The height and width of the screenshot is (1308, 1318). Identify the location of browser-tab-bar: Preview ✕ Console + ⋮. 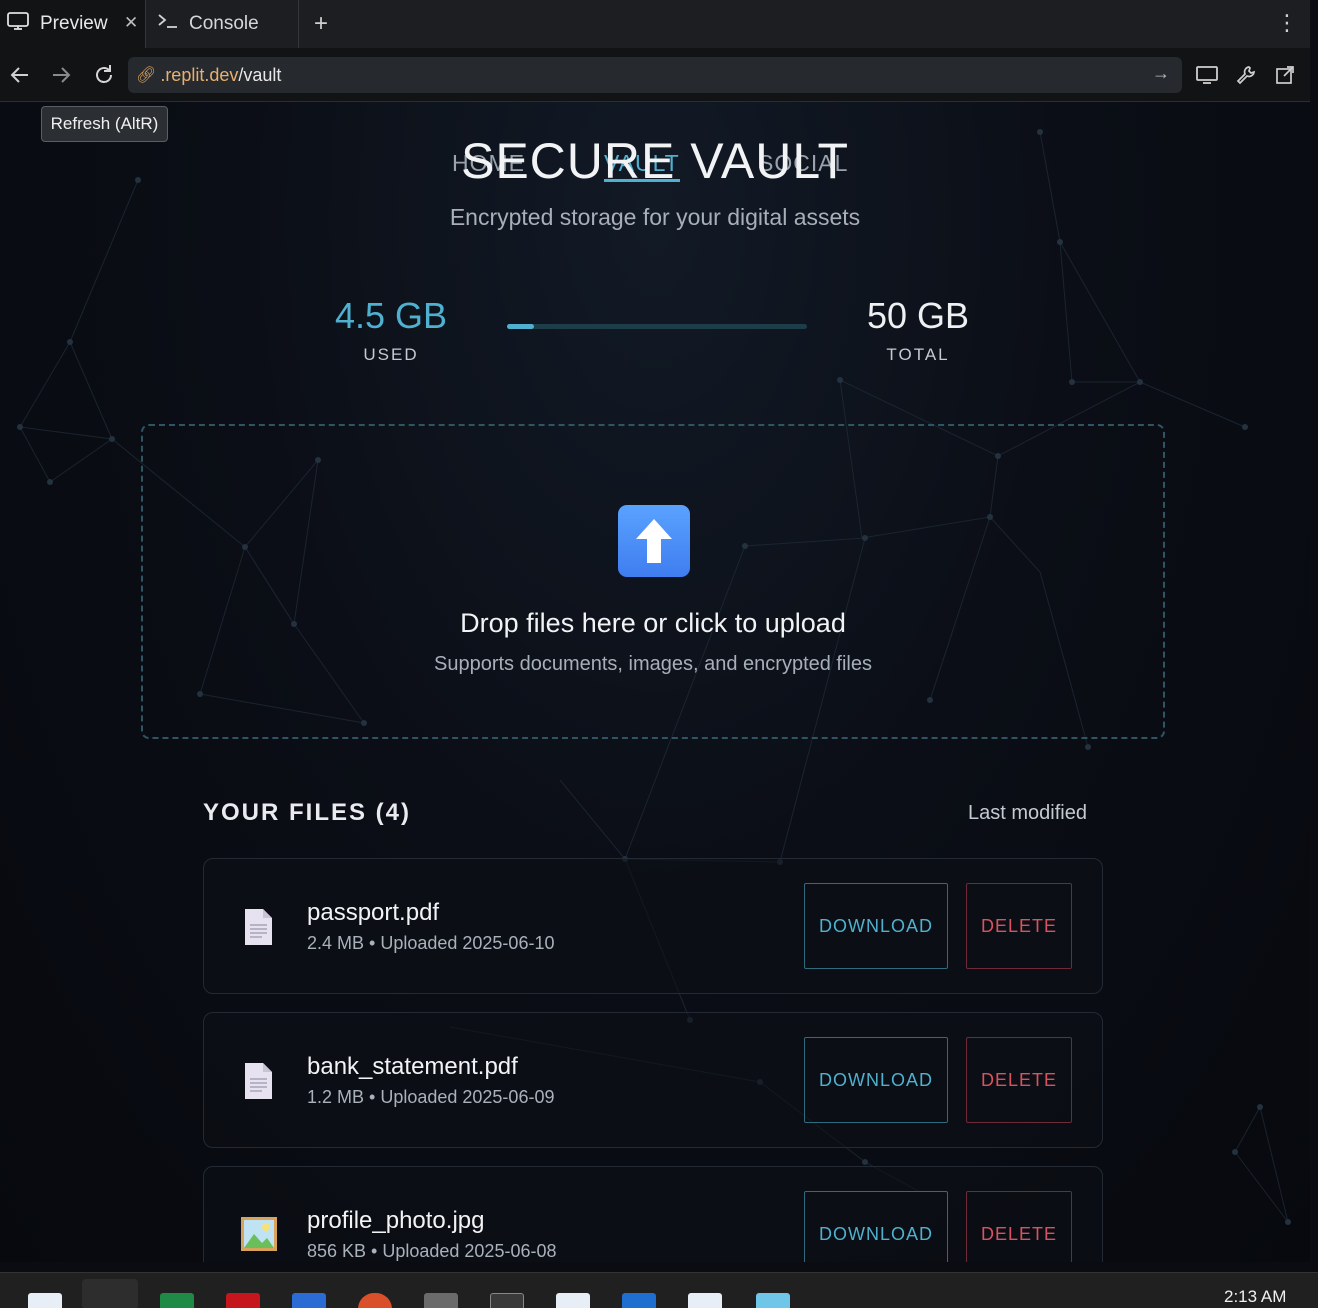
(655, 24).